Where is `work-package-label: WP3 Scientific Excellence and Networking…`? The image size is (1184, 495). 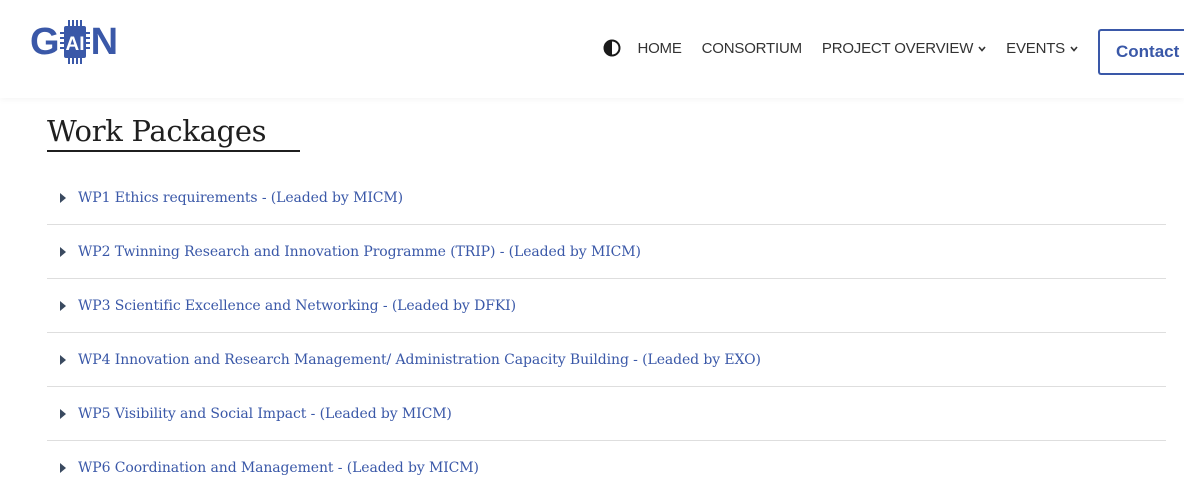 work-package-label: WP3 Scientific Excellence and Networking… is located at coordinates (297, 305).